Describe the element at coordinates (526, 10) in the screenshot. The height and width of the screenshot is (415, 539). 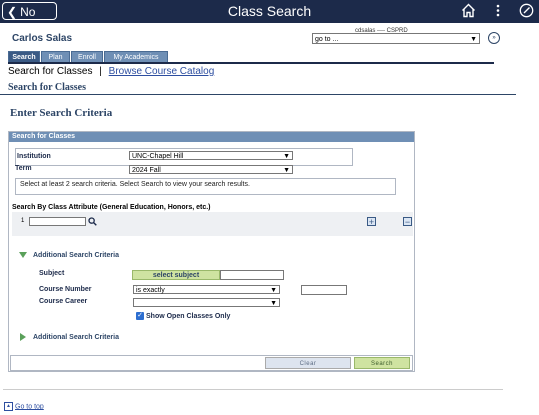
I see `navigation-compass-icon` at that location.